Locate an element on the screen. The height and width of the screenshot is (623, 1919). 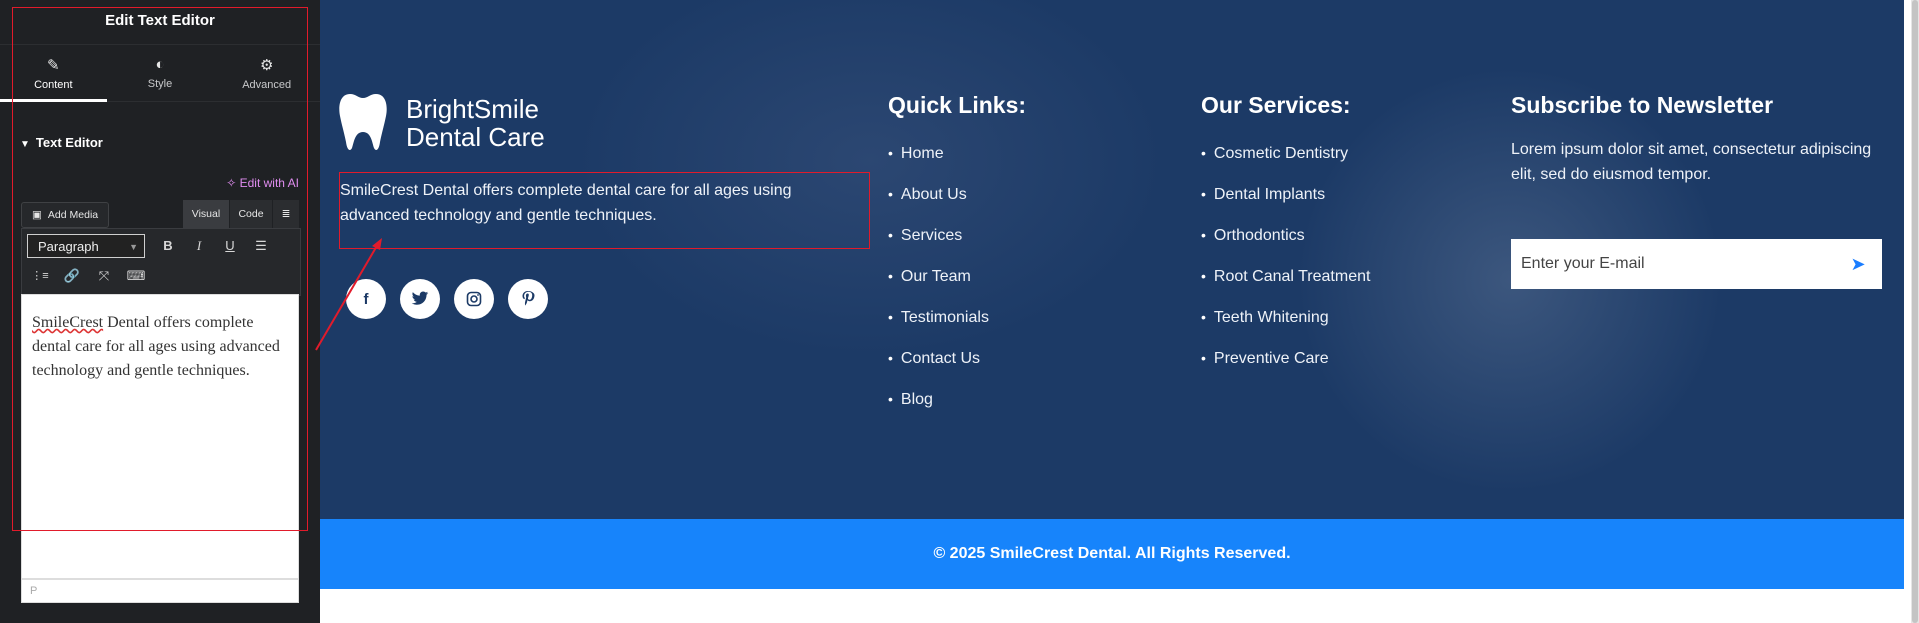
tab-style: ◐ Style is located at coordinates (160, 73).